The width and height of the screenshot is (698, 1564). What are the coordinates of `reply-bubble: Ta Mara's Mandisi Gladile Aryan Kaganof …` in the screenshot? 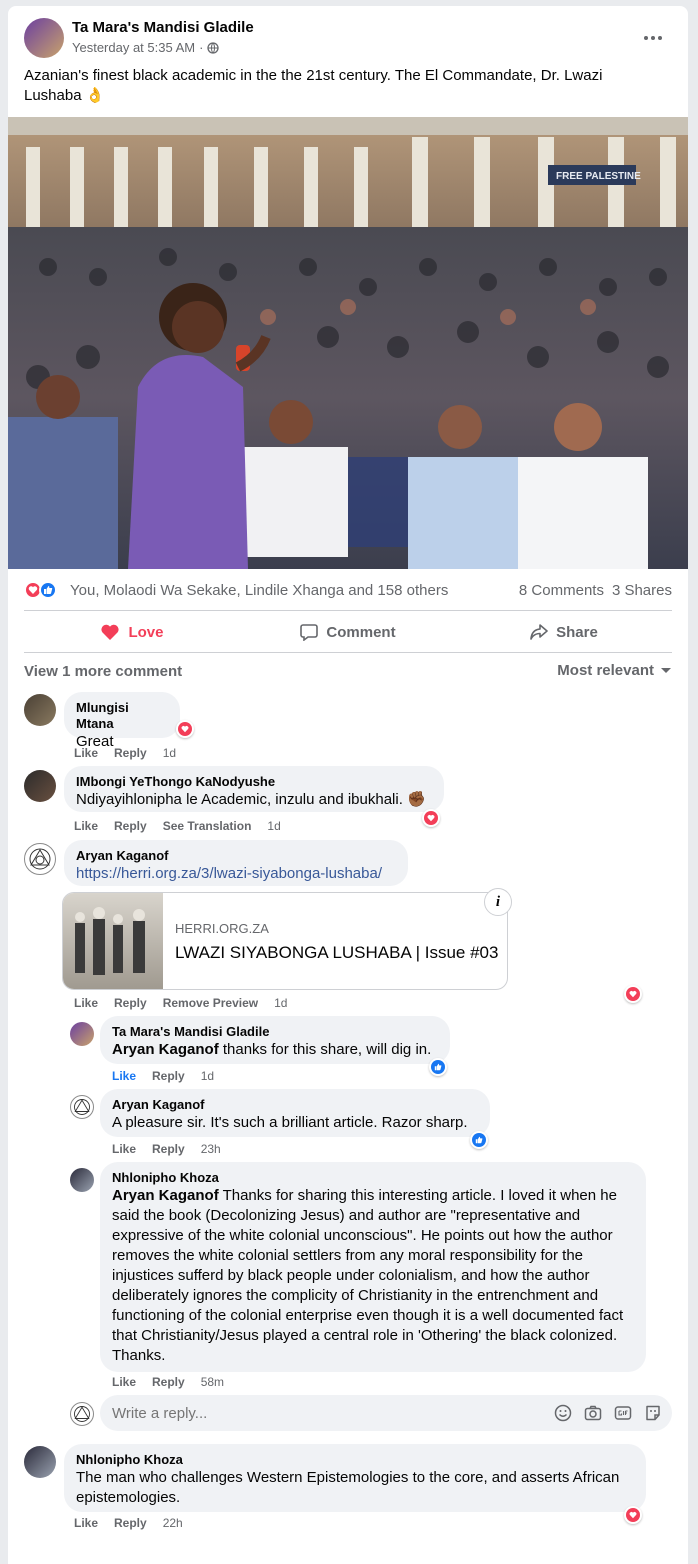 It's located at (275, 1040).